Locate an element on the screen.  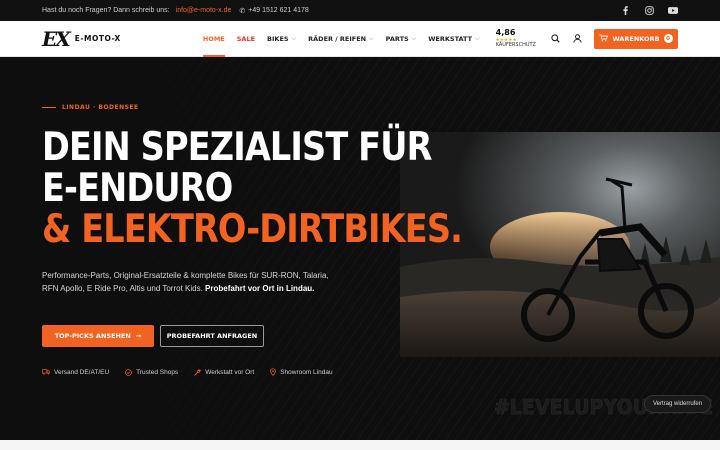
feature-label: Werkstatt vor Ort is located at coordinates (230, 372).